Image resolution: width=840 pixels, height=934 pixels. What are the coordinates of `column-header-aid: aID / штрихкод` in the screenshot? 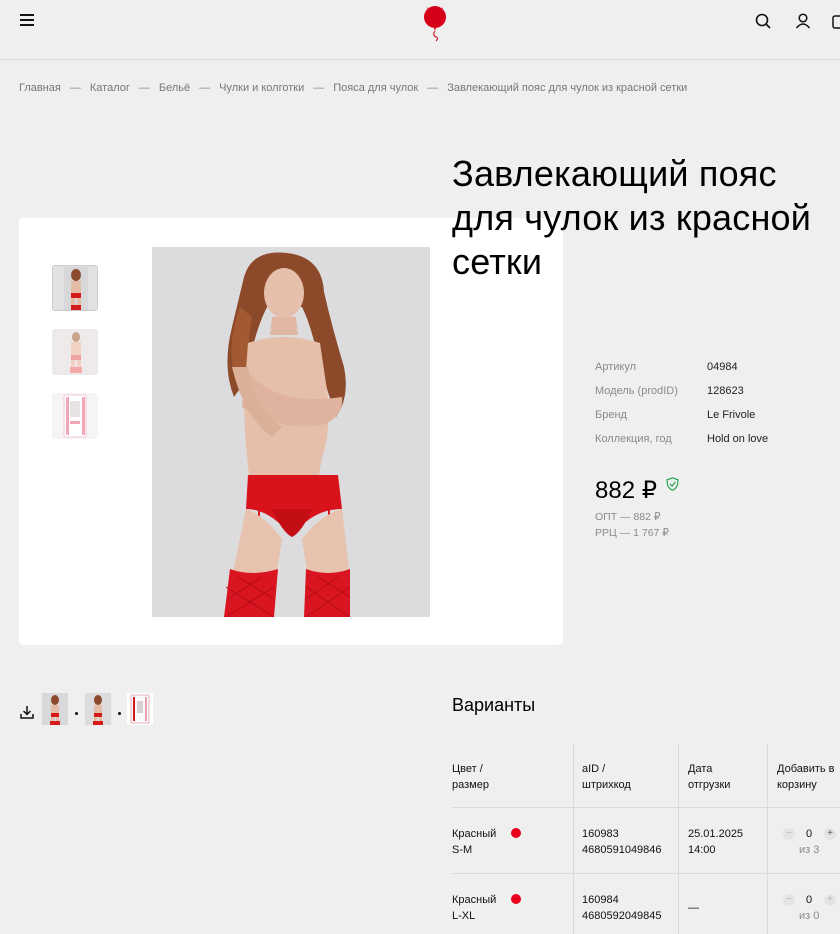 It's located at (606, 777).